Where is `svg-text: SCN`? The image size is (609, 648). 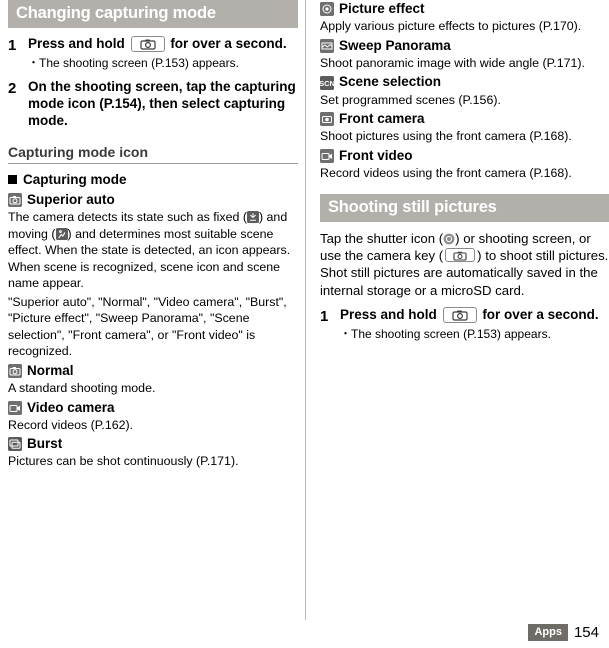 svg-text: SCN is located at coordinates (327, 83).